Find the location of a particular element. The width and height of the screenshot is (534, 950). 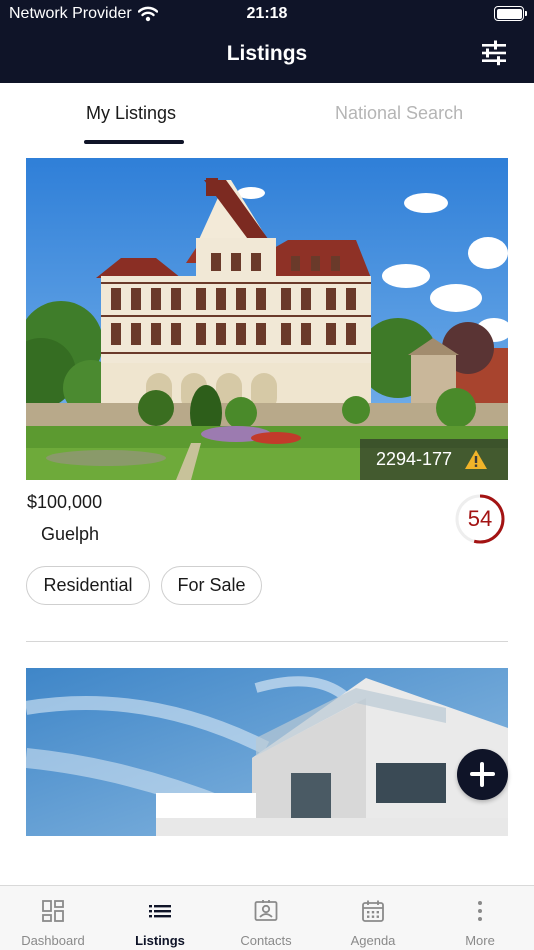

active-tab-indicator is located at coordinates (134, 142).